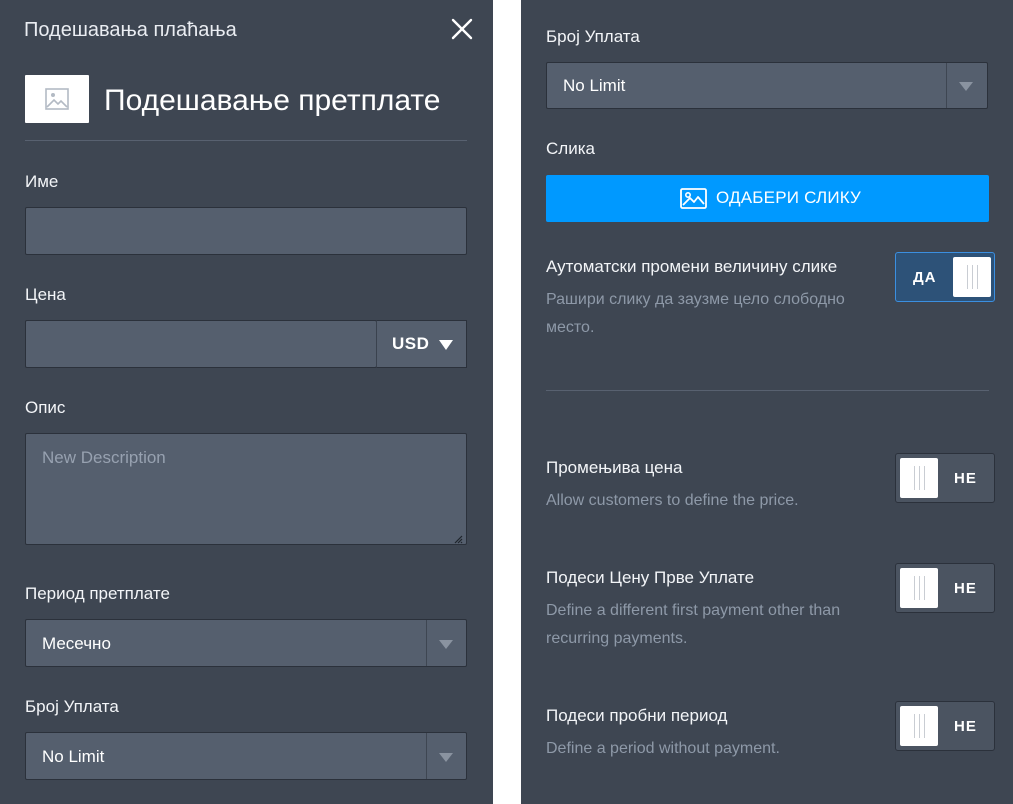  I want to click on trial-period-title: Подеси пробни период, so click(637, 715).